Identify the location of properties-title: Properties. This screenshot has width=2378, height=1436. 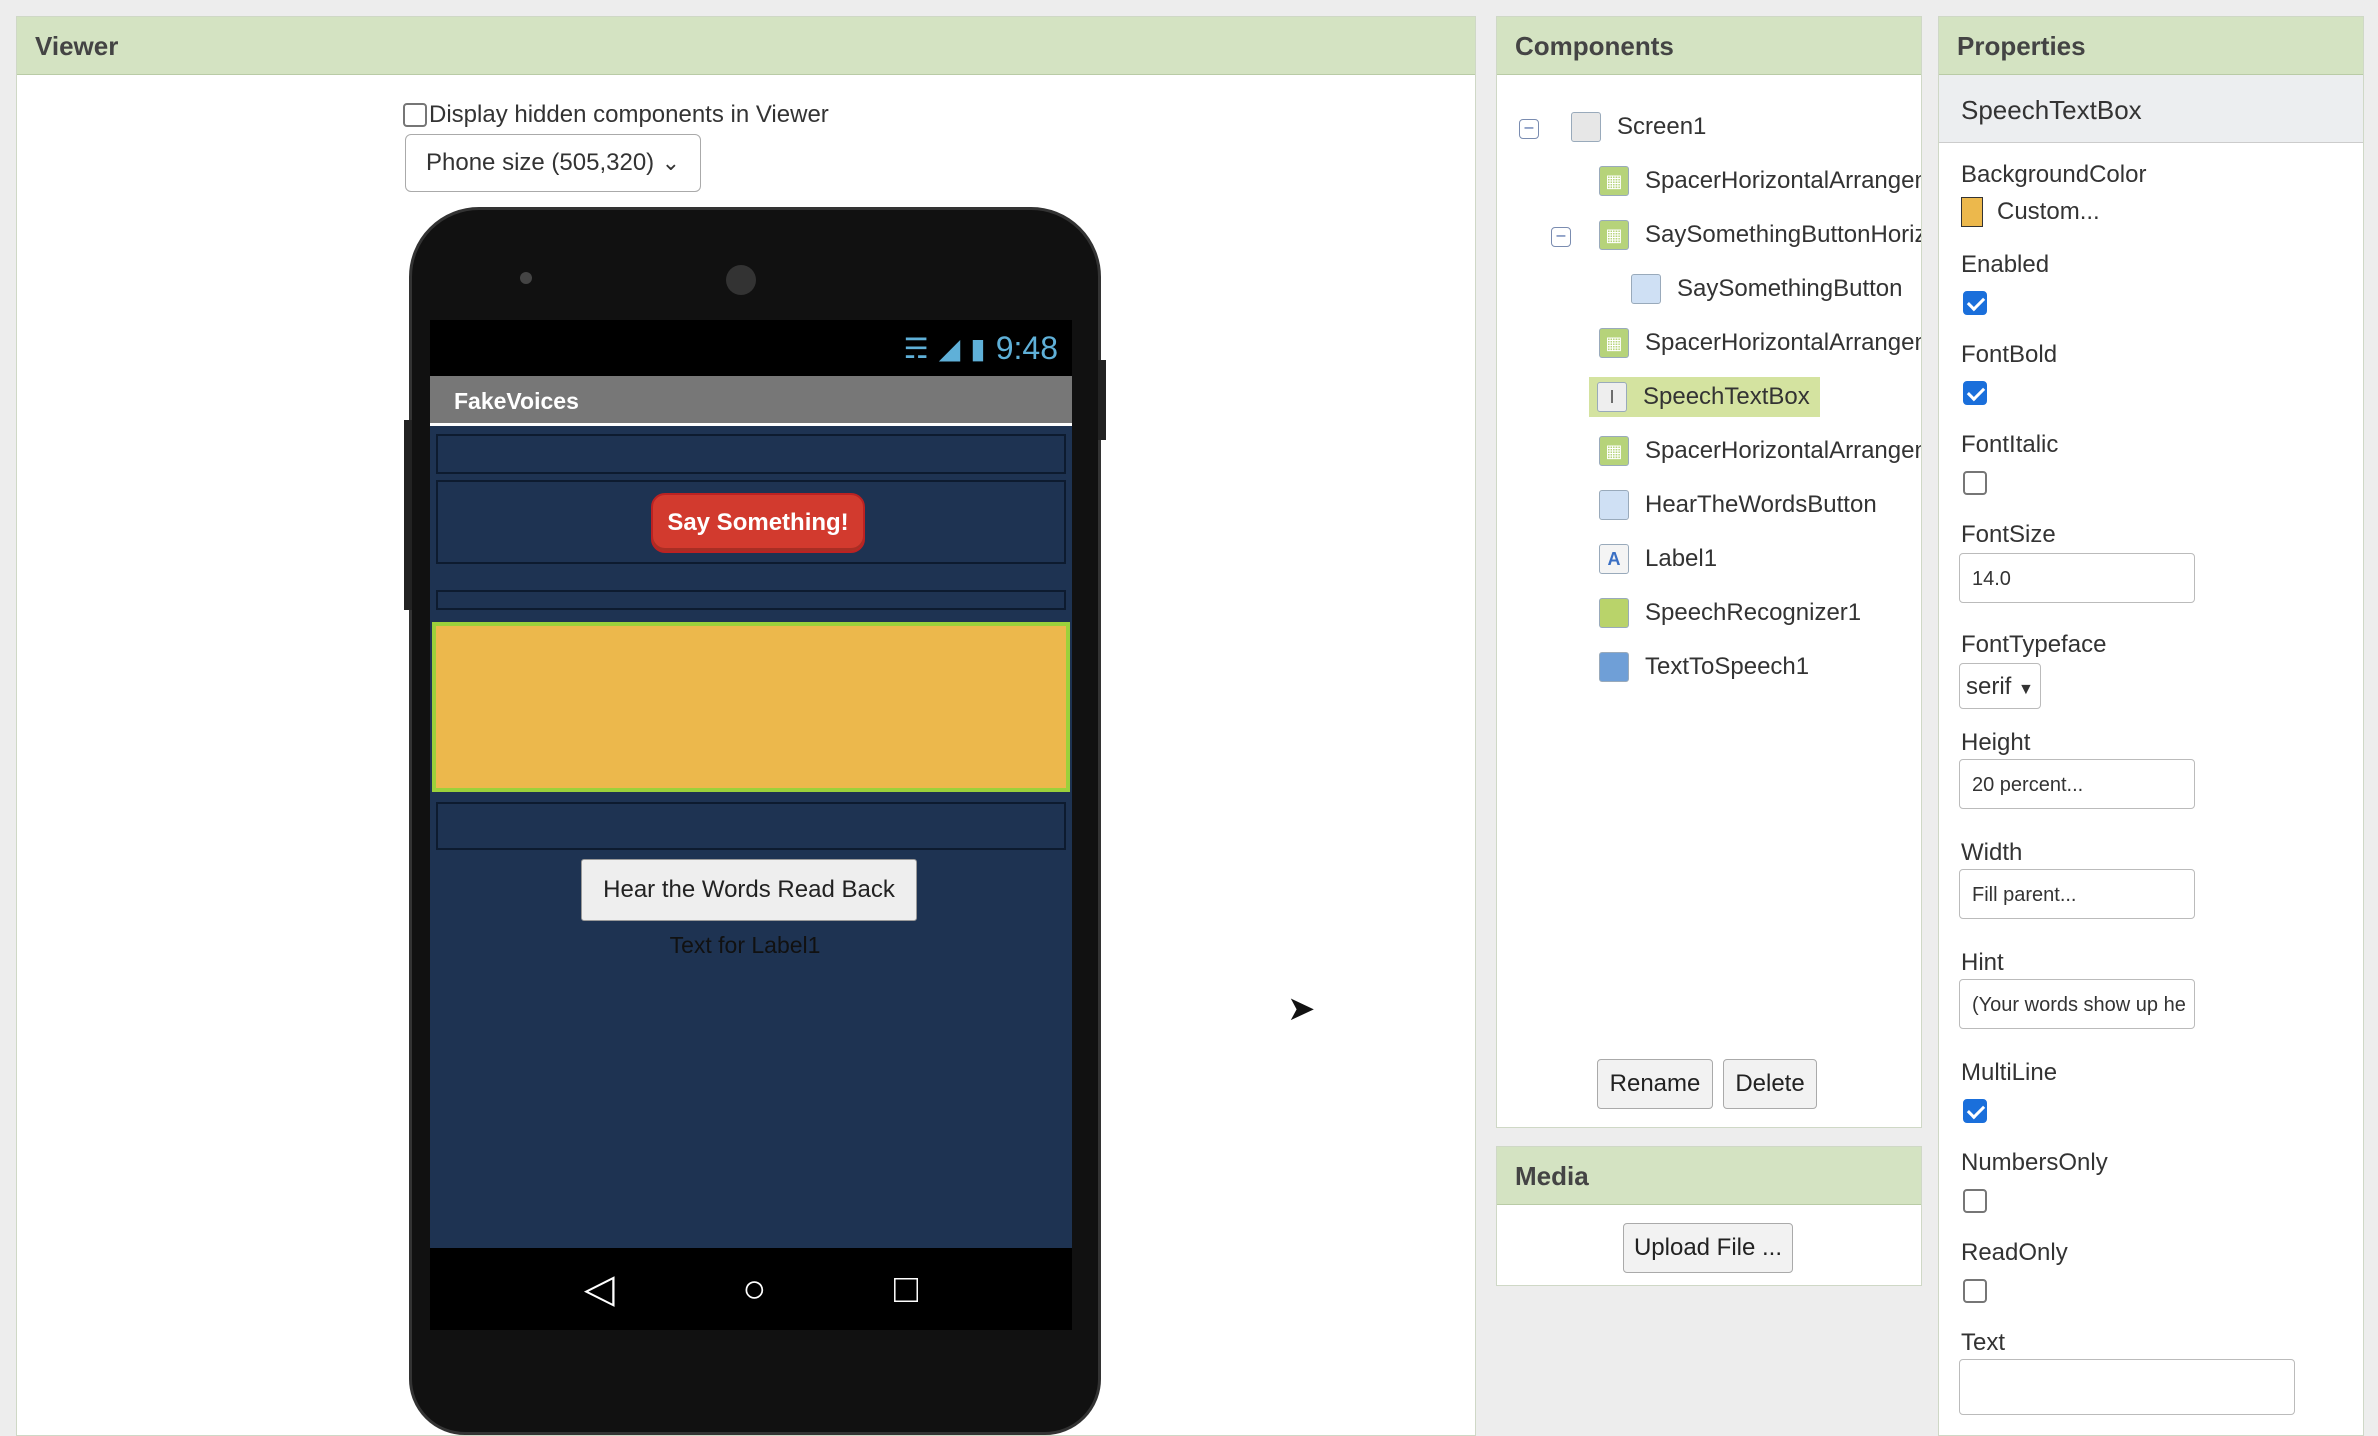
(2151, 46).